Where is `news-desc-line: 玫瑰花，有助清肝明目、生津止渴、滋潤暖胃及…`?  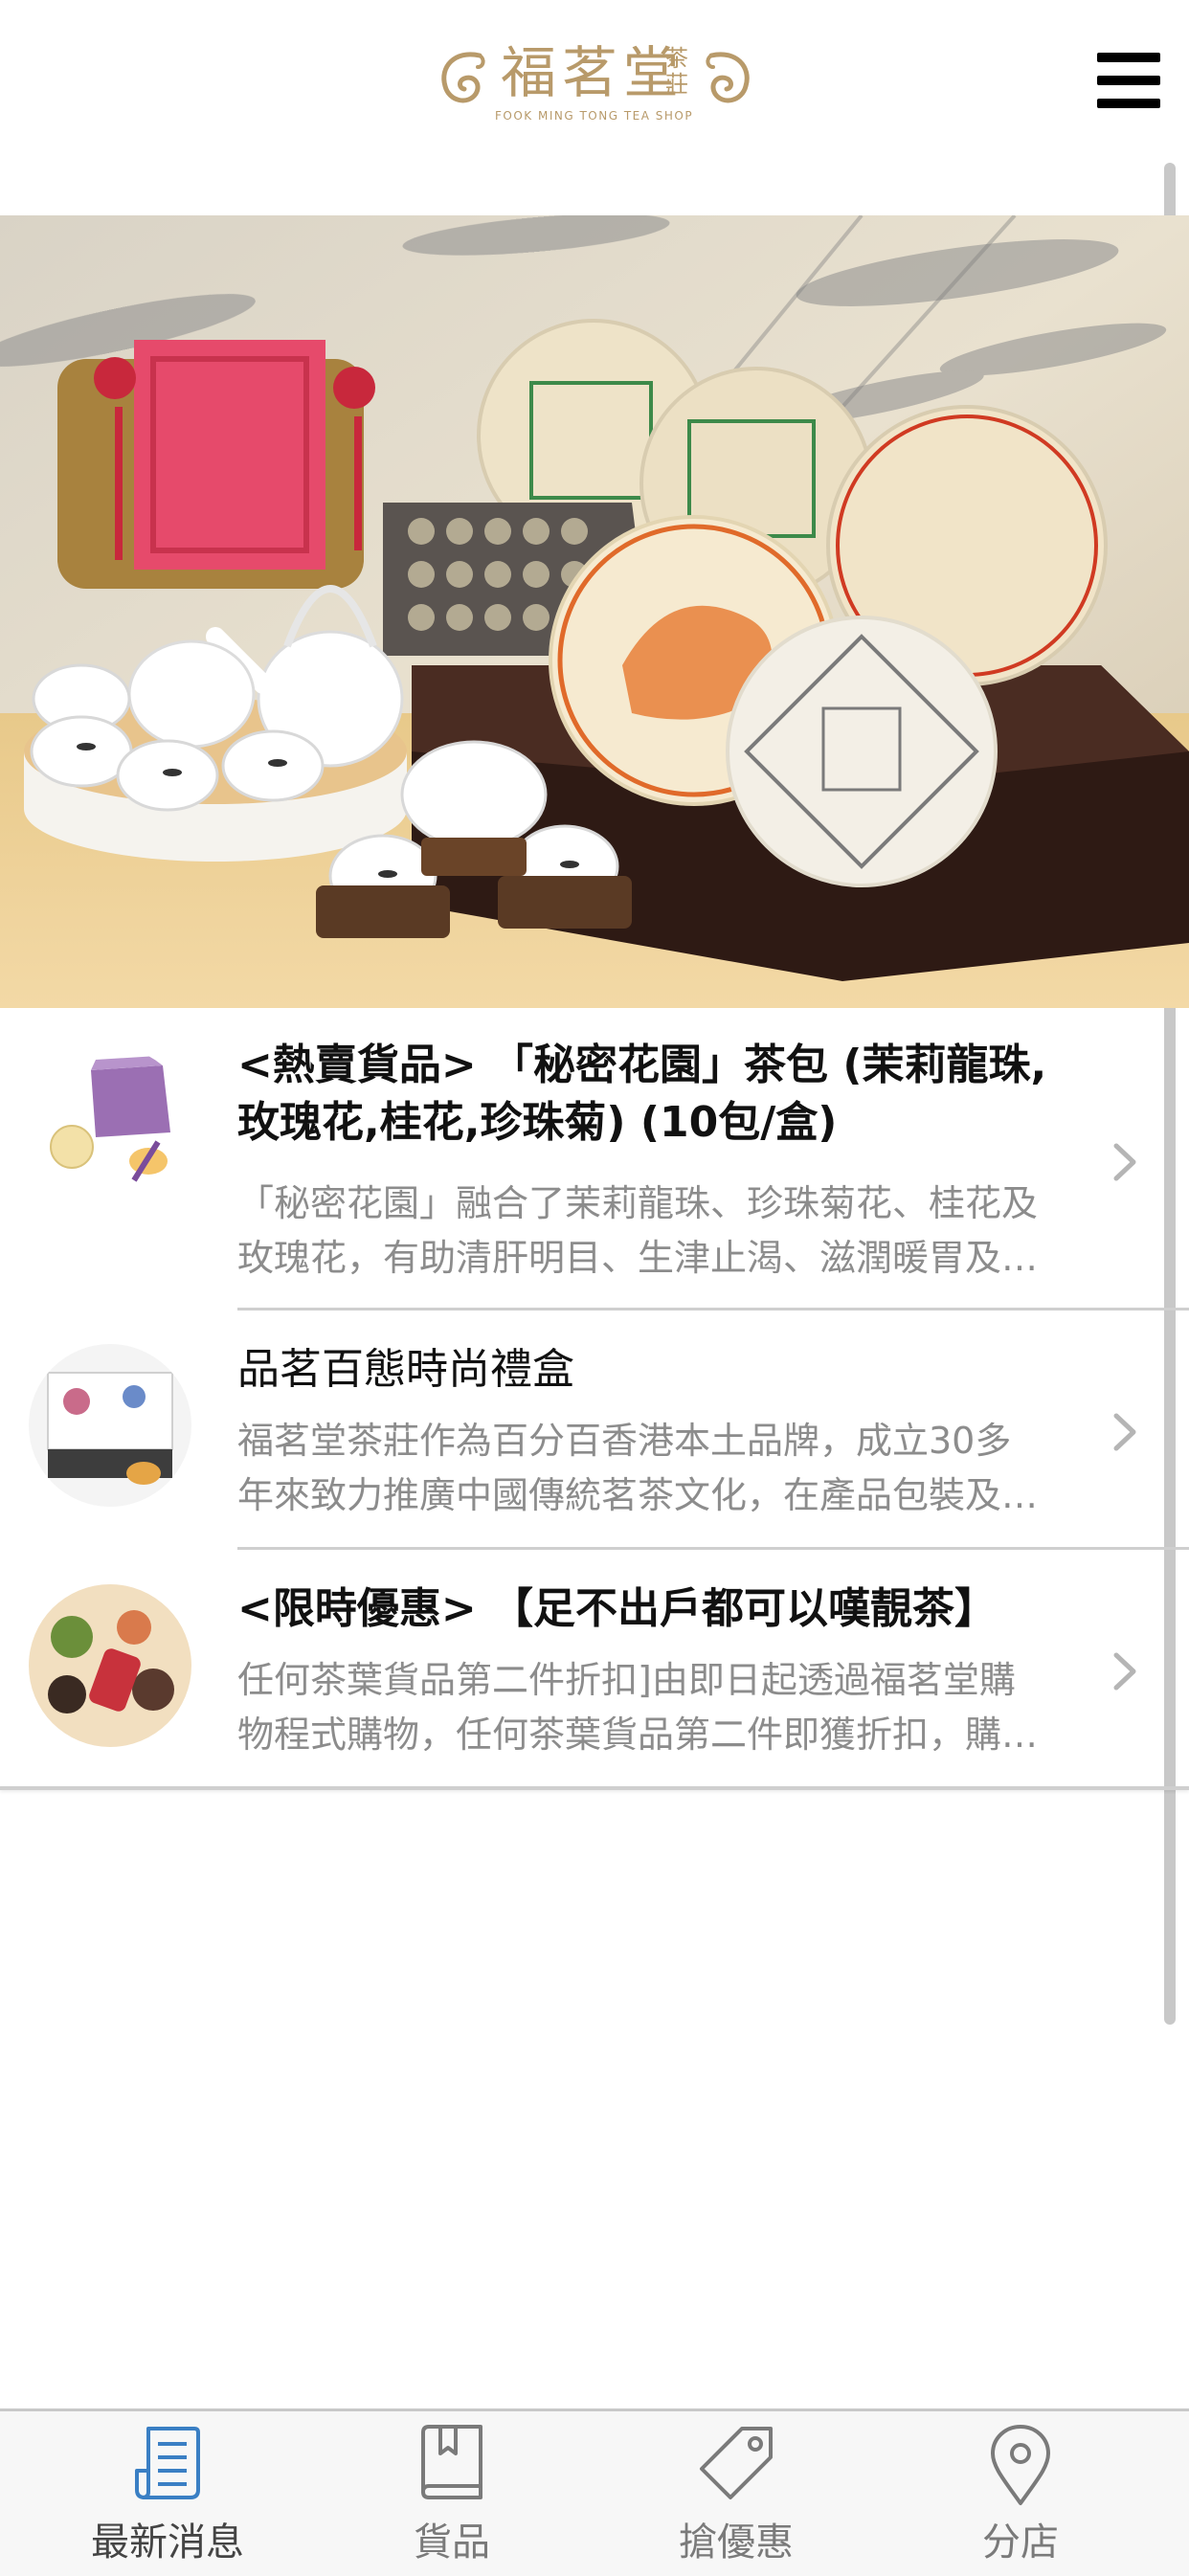
news-desc-line: 玫瑰花，有助清肝明目、生津止渴、滋潤暖胃及… is located at coordinates (638, 1258).